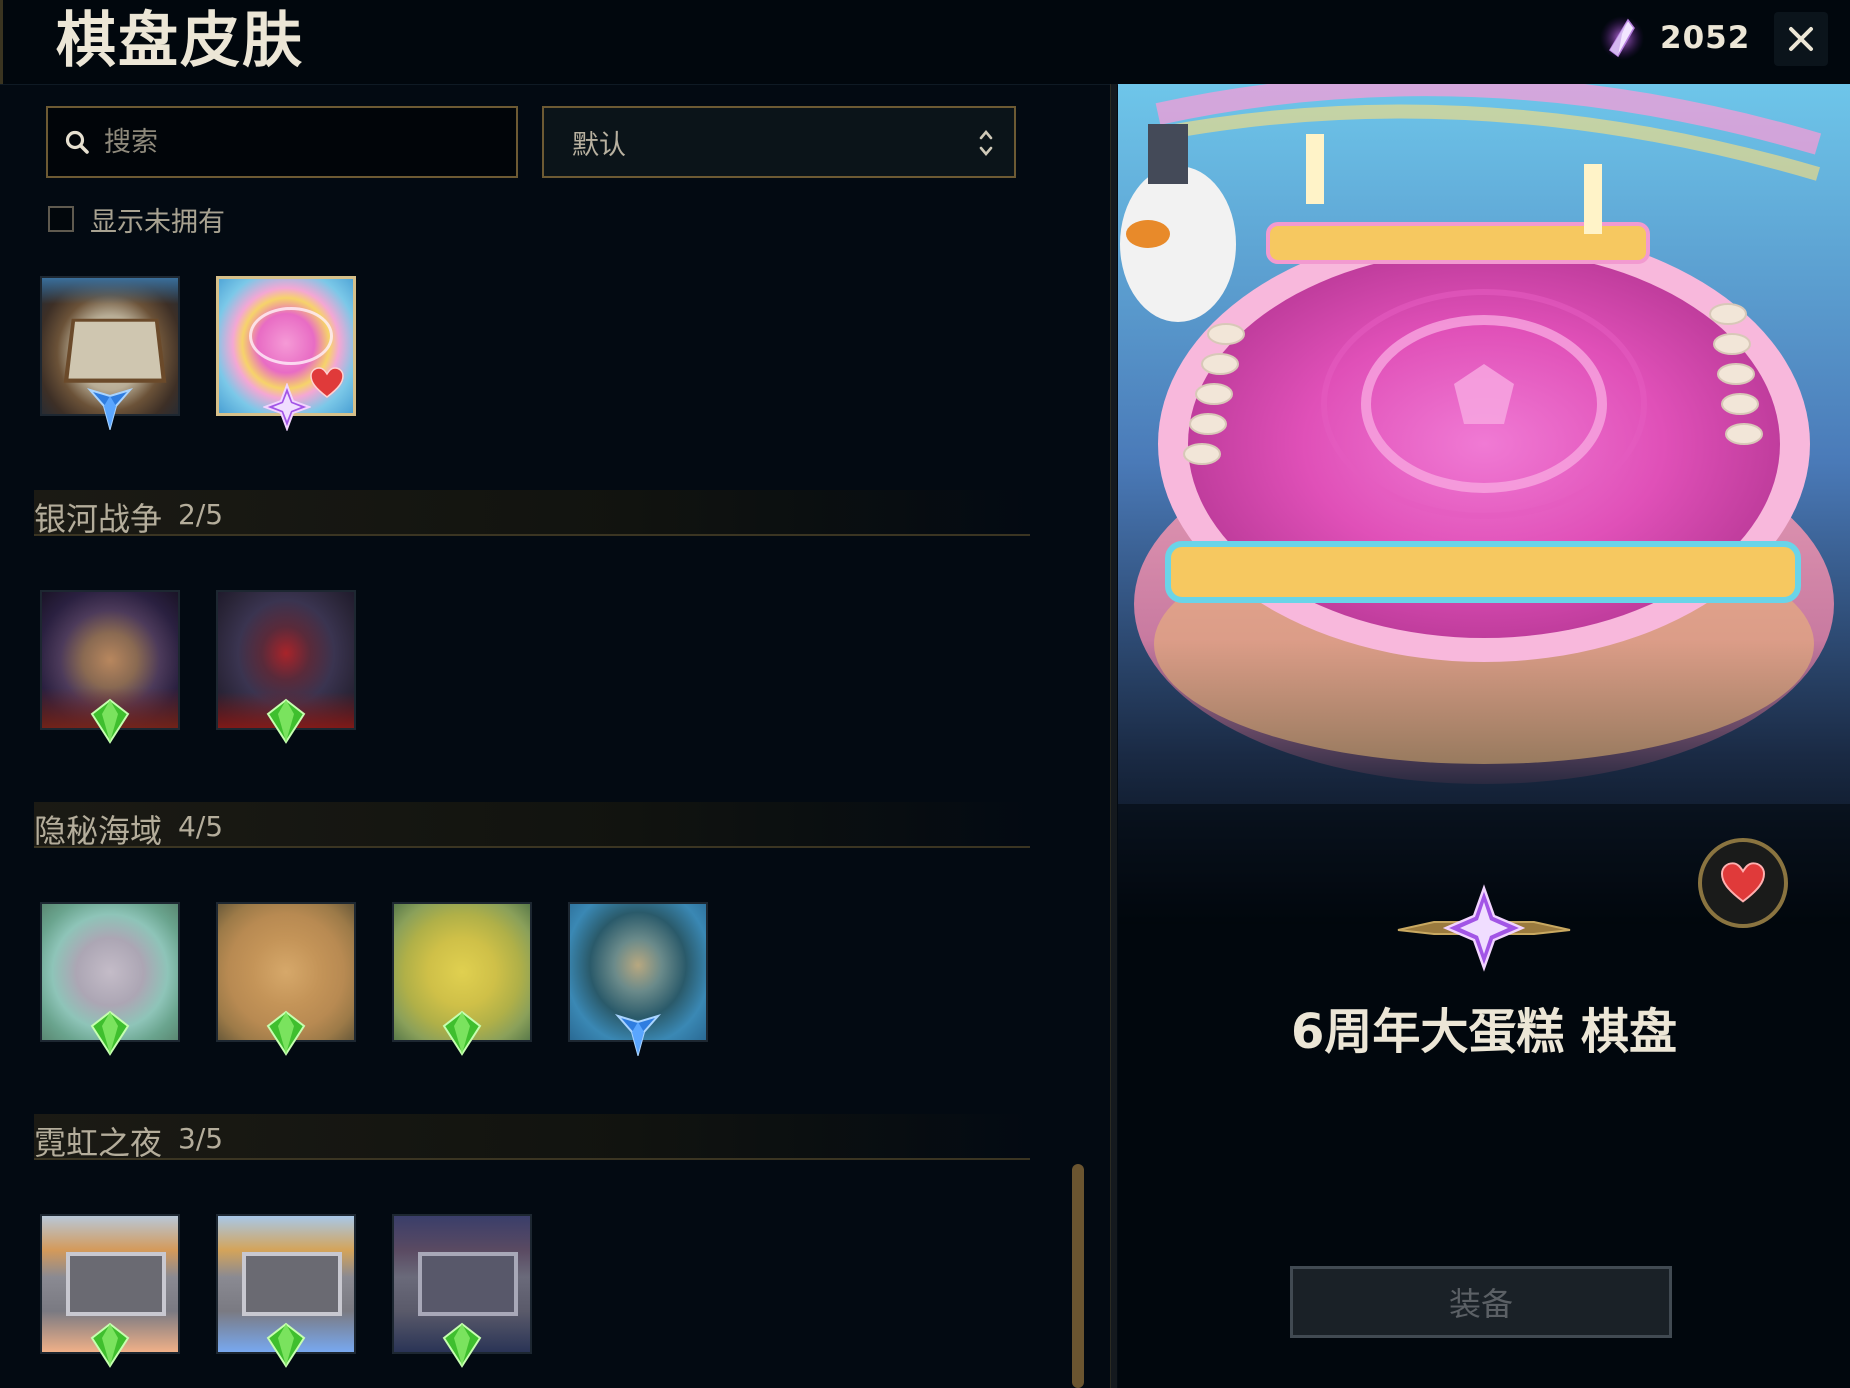 Image resolution: width=1850 pixels, height=1388 pixels. Describe the element at coordinates (1622, 38) in the screenshot. I see `rare-shard-icon` at that location.